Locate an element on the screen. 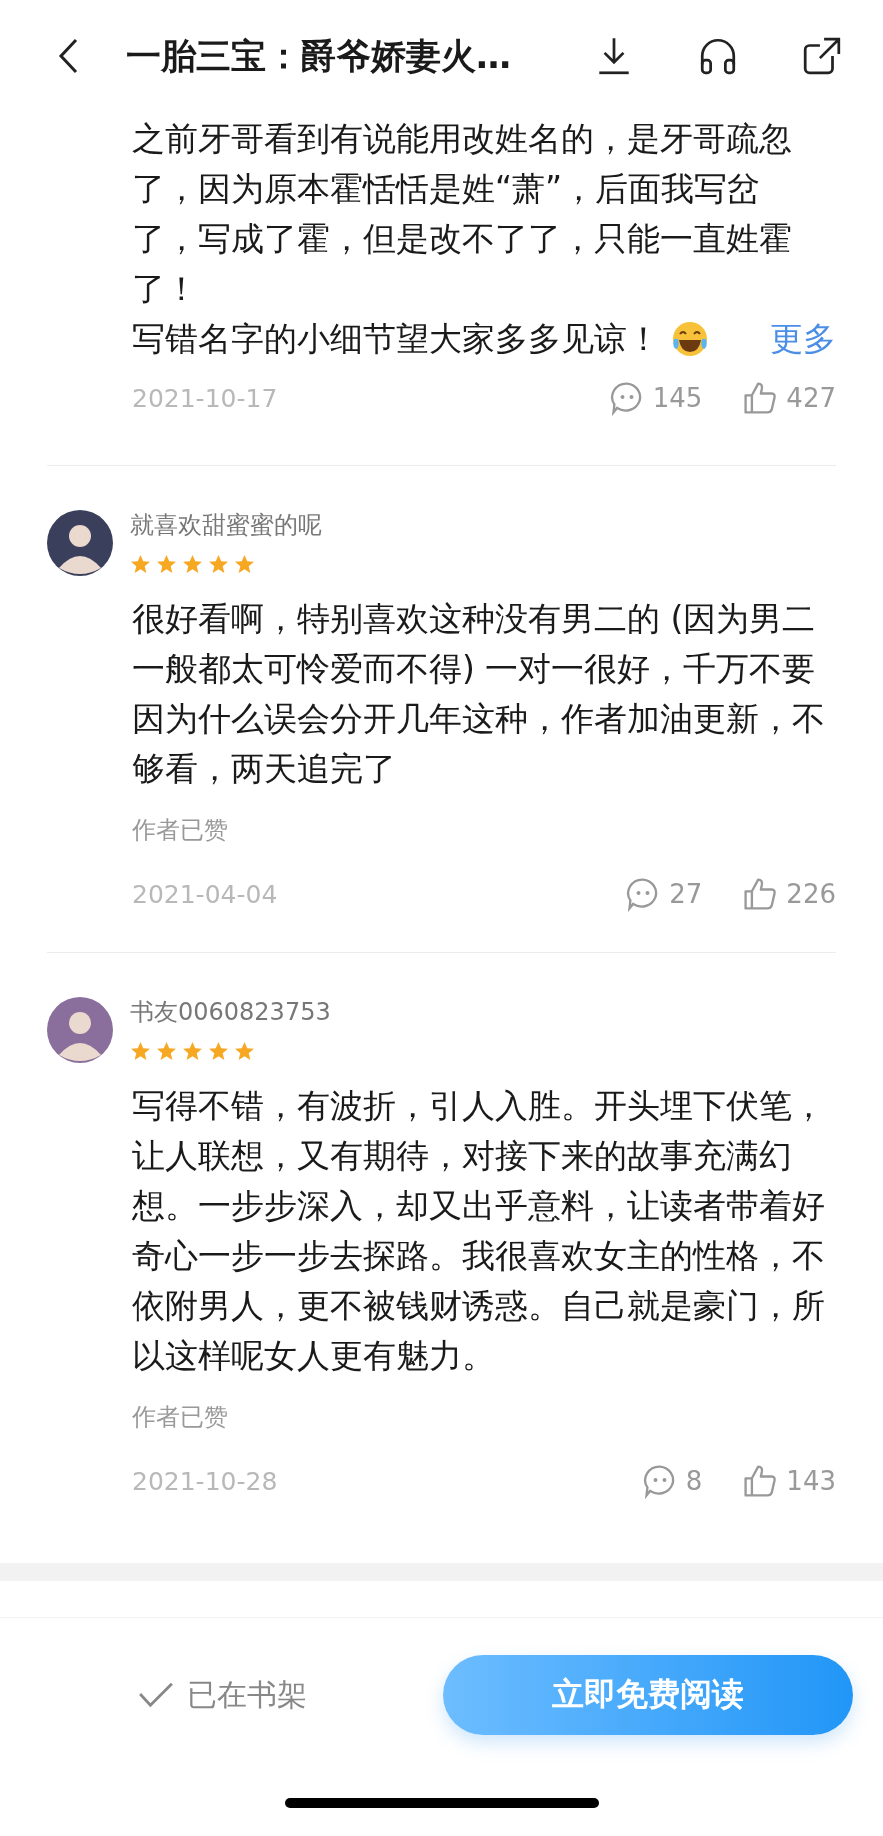 The height and width of the screenshot is (1836, 883). reply-count: 8 is located at coordinates (694, 1481).